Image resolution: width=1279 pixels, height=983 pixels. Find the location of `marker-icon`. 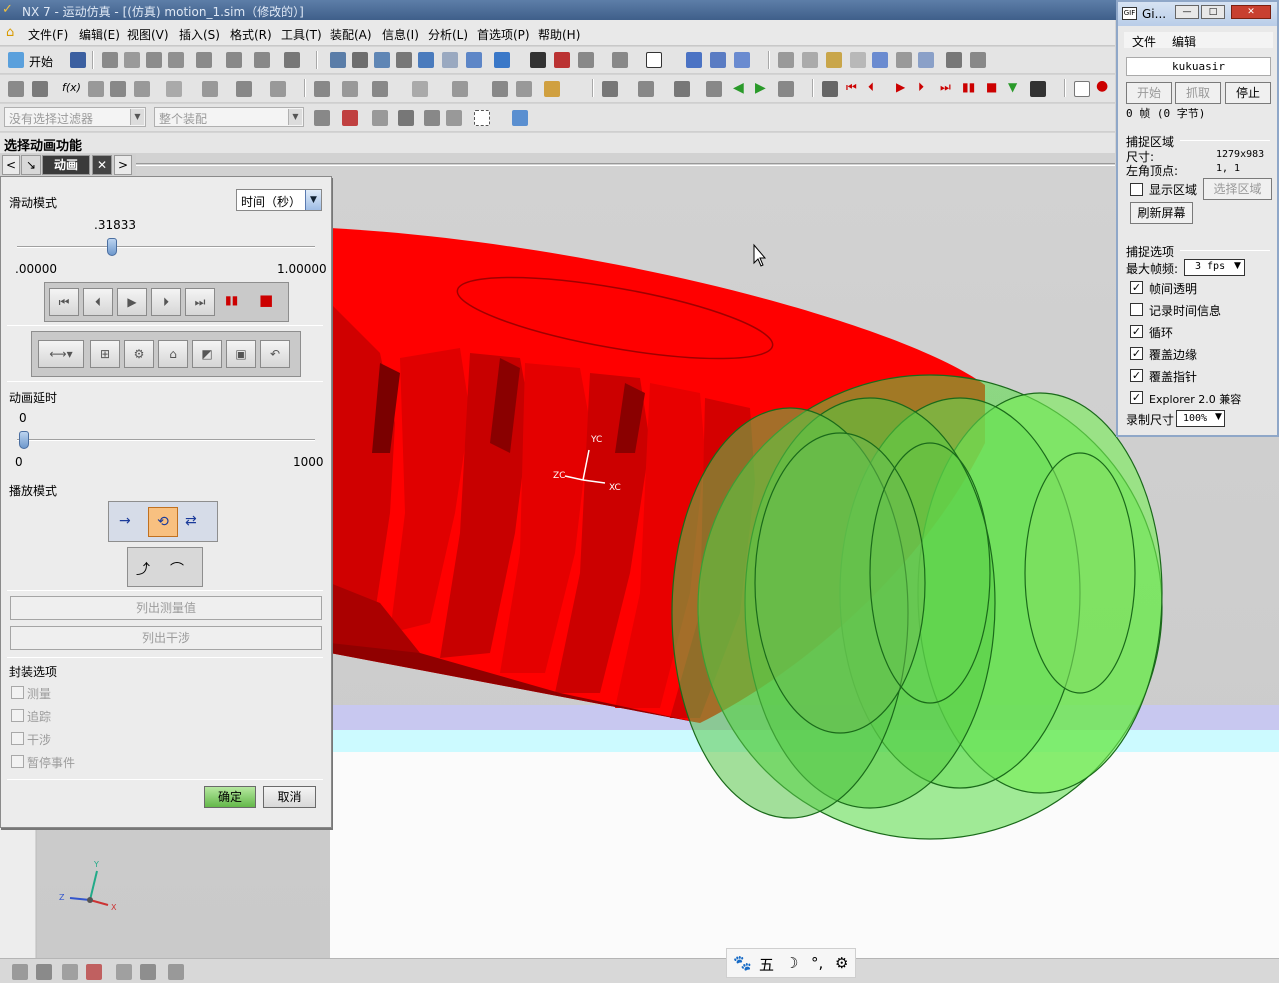

marker-icon is located at coordinates (210, 89).